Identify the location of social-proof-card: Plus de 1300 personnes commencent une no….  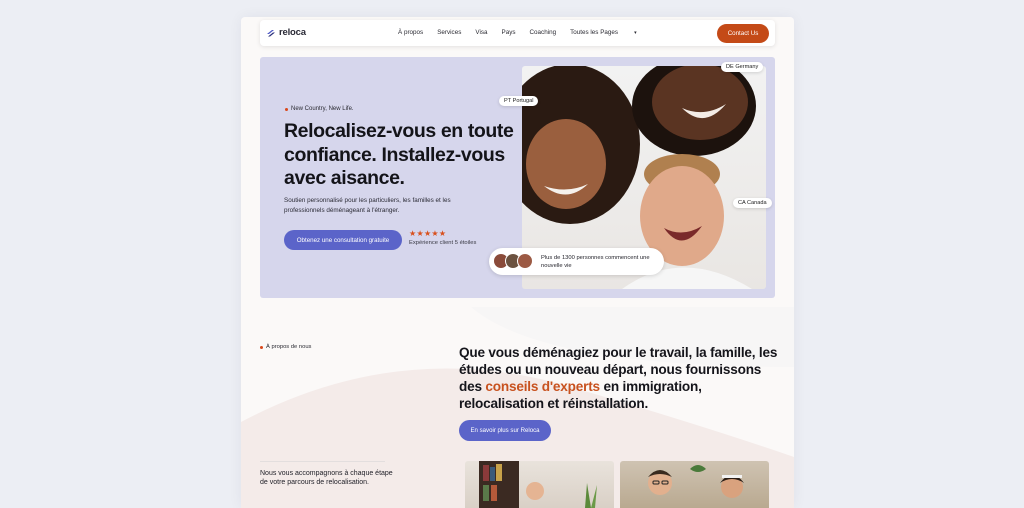
(576, 261).